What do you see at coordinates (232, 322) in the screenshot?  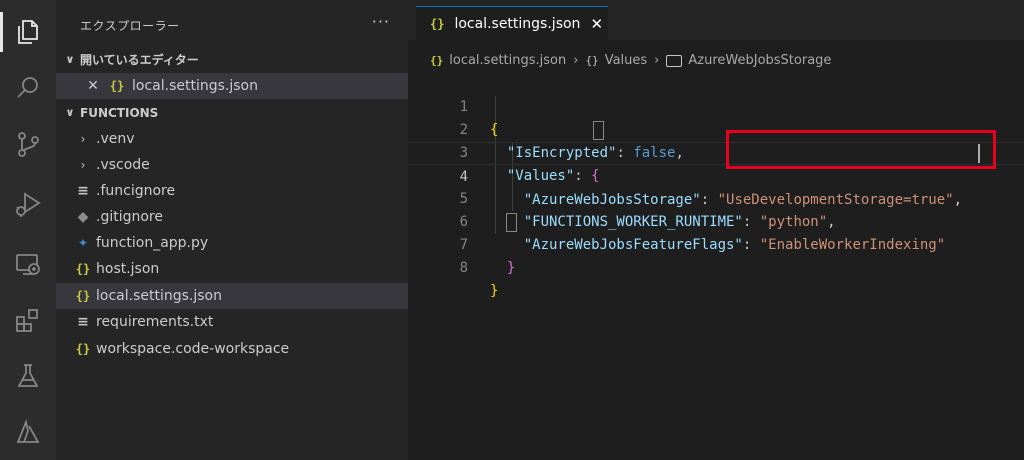 I see `tree-item-requirements: ≡ requirements.txt` at bounding box center [232, 322].